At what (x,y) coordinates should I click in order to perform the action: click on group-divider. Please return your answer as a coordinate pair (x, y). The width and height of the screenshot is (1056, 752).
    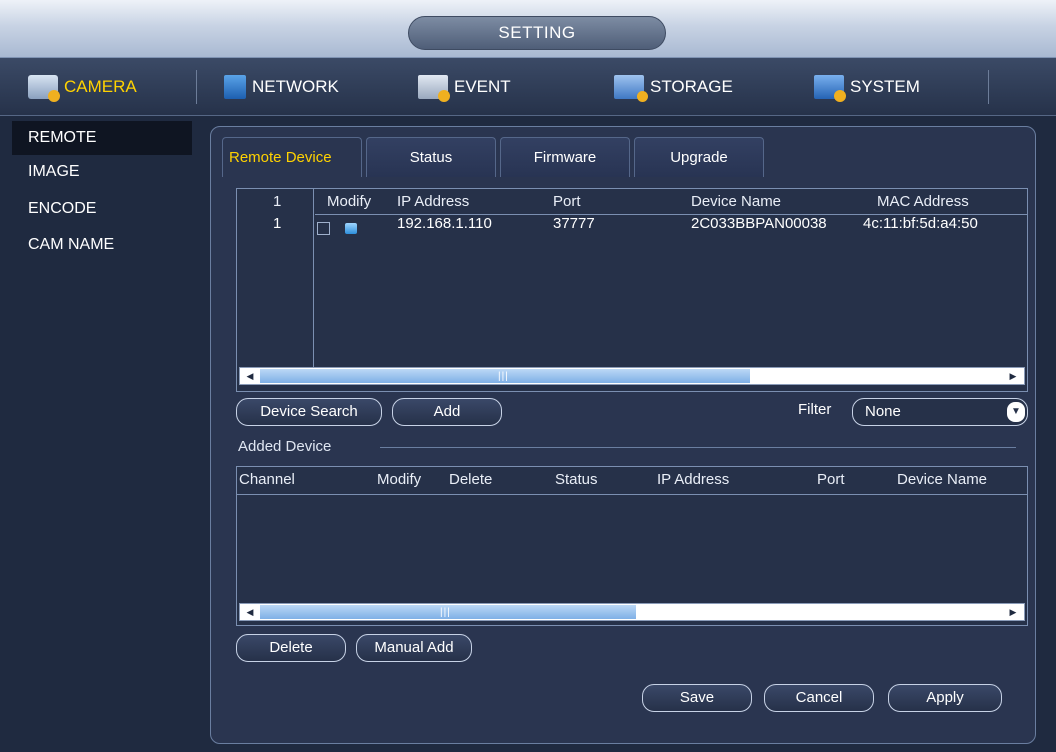
    Looking at the image, I should click on (698, 447).